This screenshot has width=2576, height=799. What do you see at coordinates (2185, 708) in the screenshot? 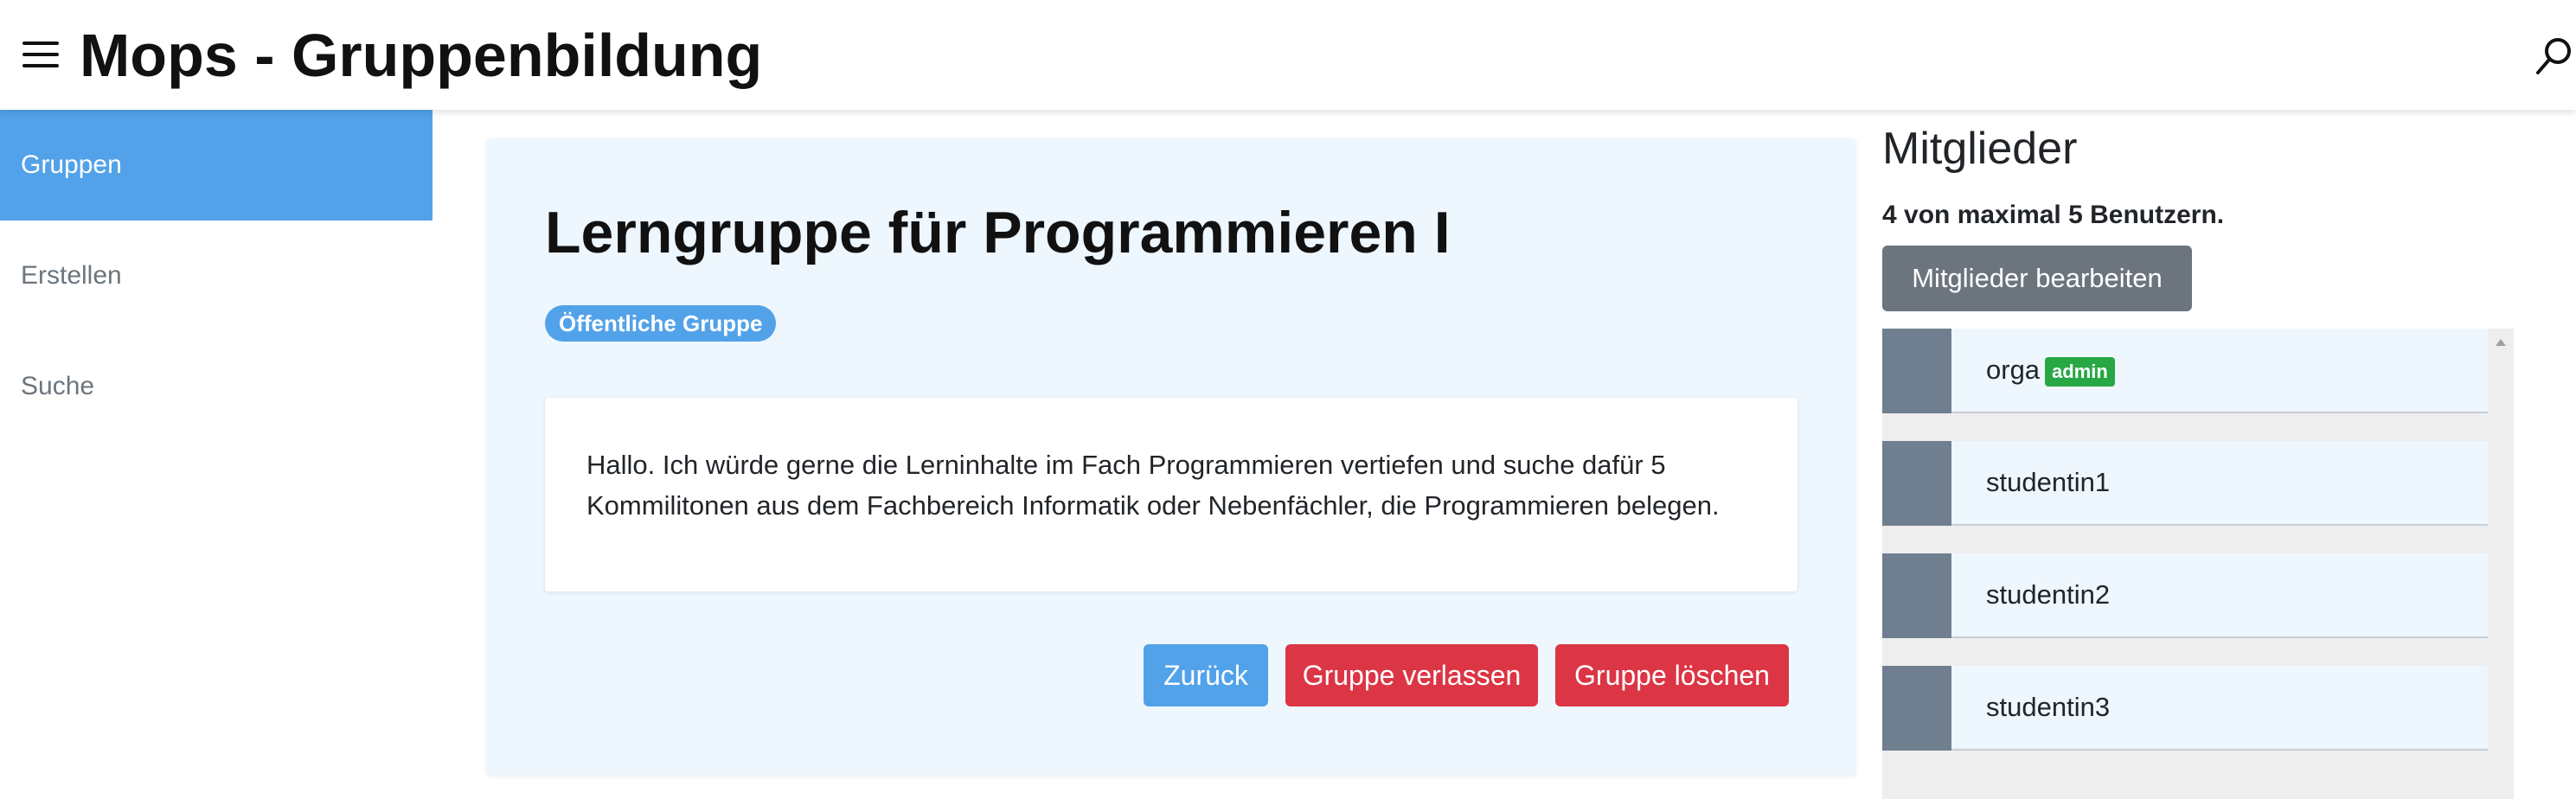
I see `list-item: studentin3` at bounding box center [2185, 708].